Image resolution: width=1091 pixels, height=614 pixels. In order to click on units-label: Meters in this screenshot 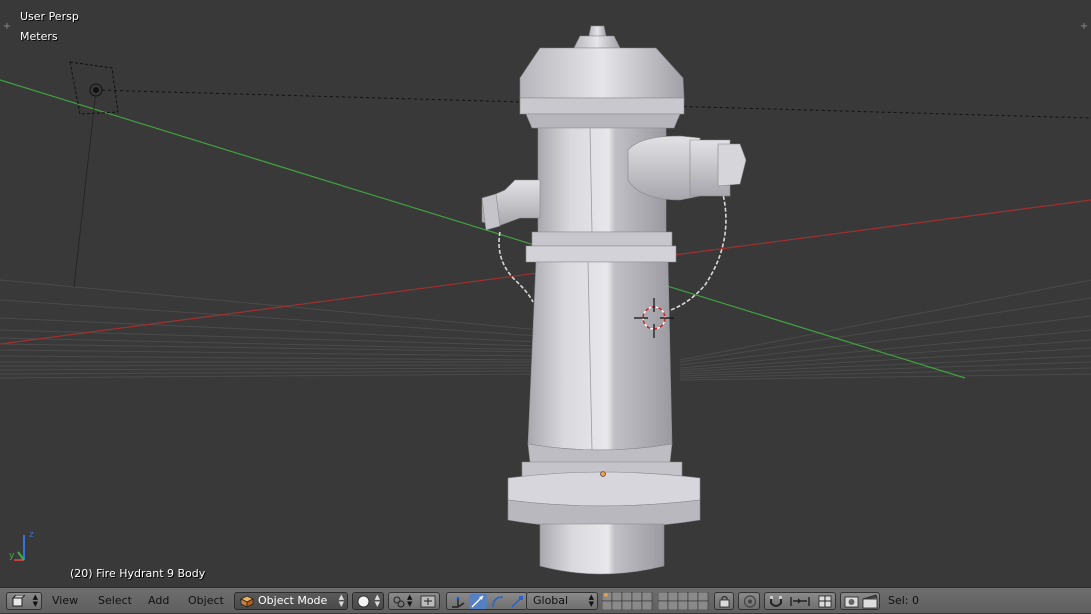, I will do `click(39, 36)`.